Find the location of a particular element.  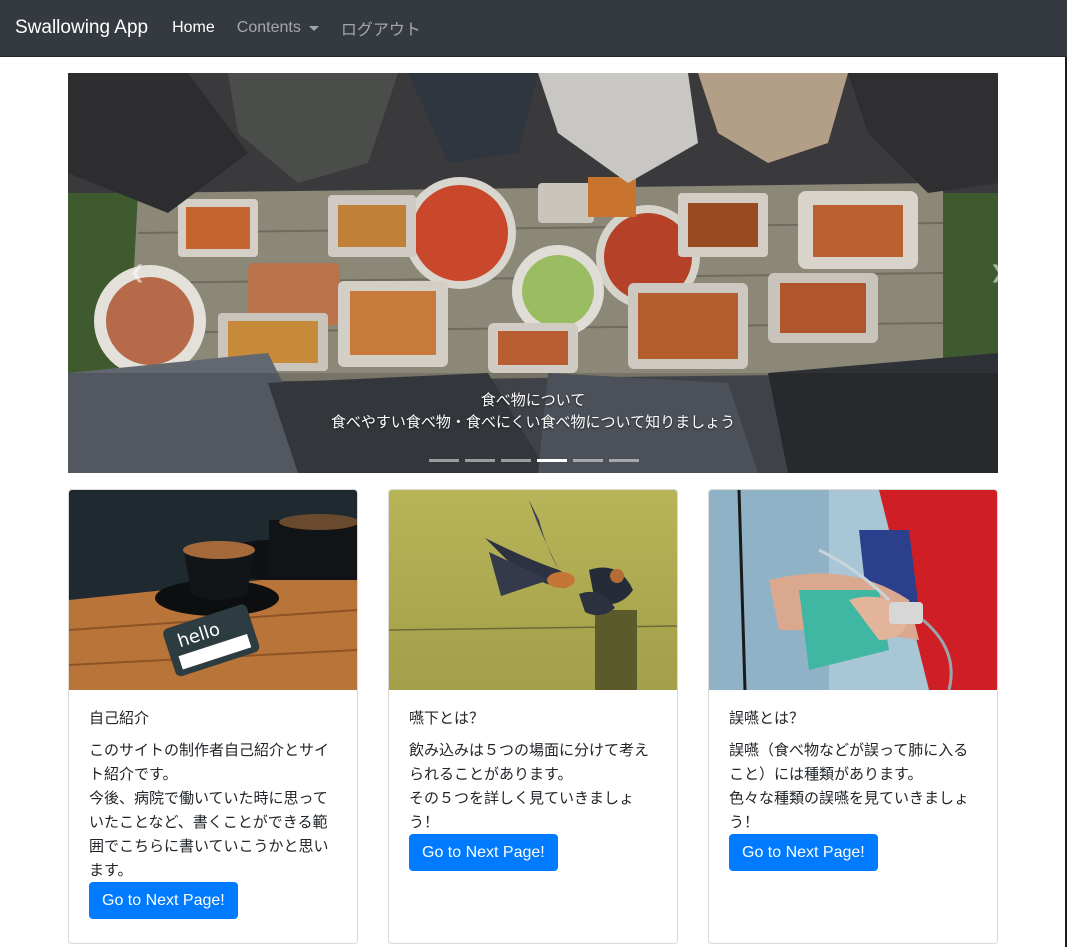

nav-logout: ログアウト is located at coordinates (381, 28).